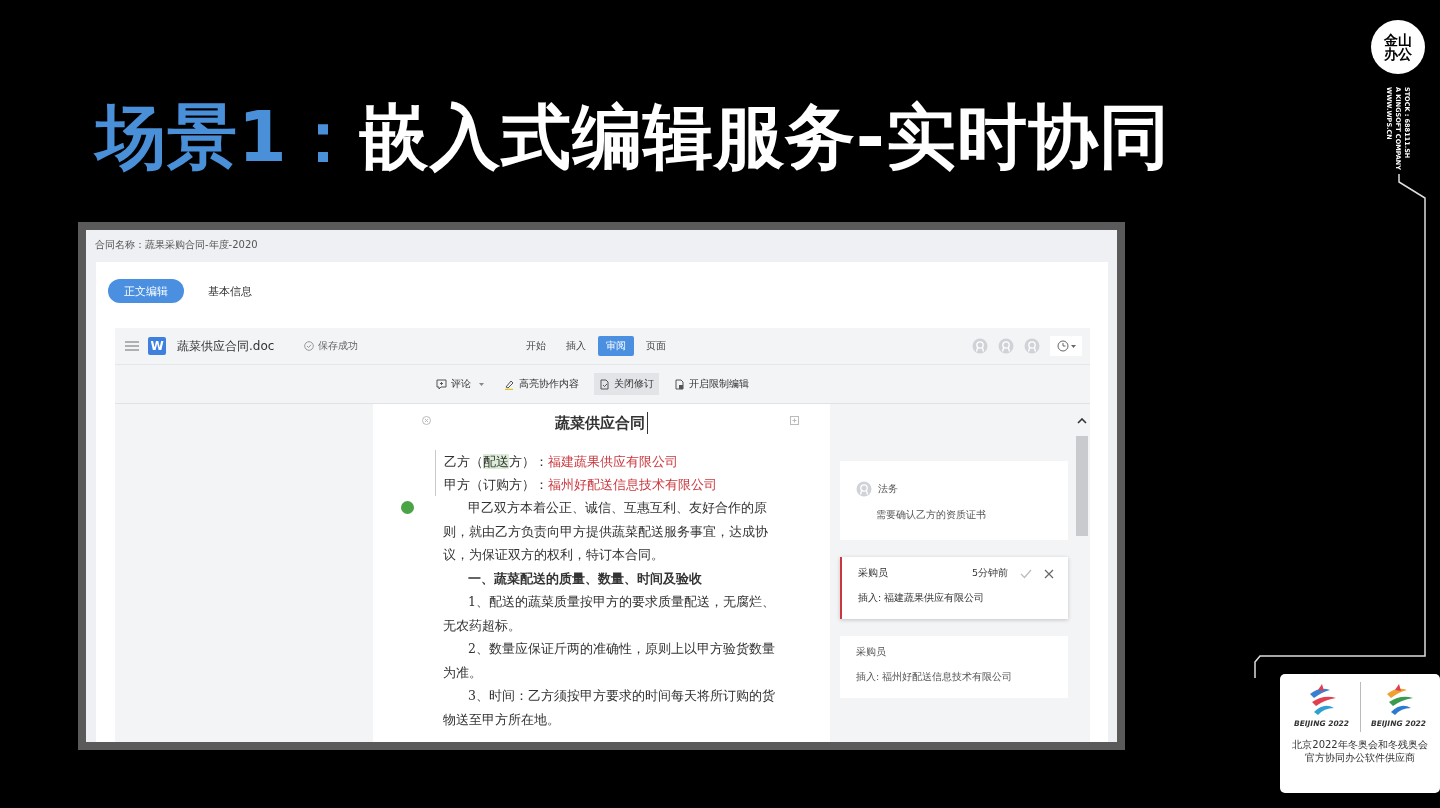  I want to click on close-icon, so click(1049, 573).